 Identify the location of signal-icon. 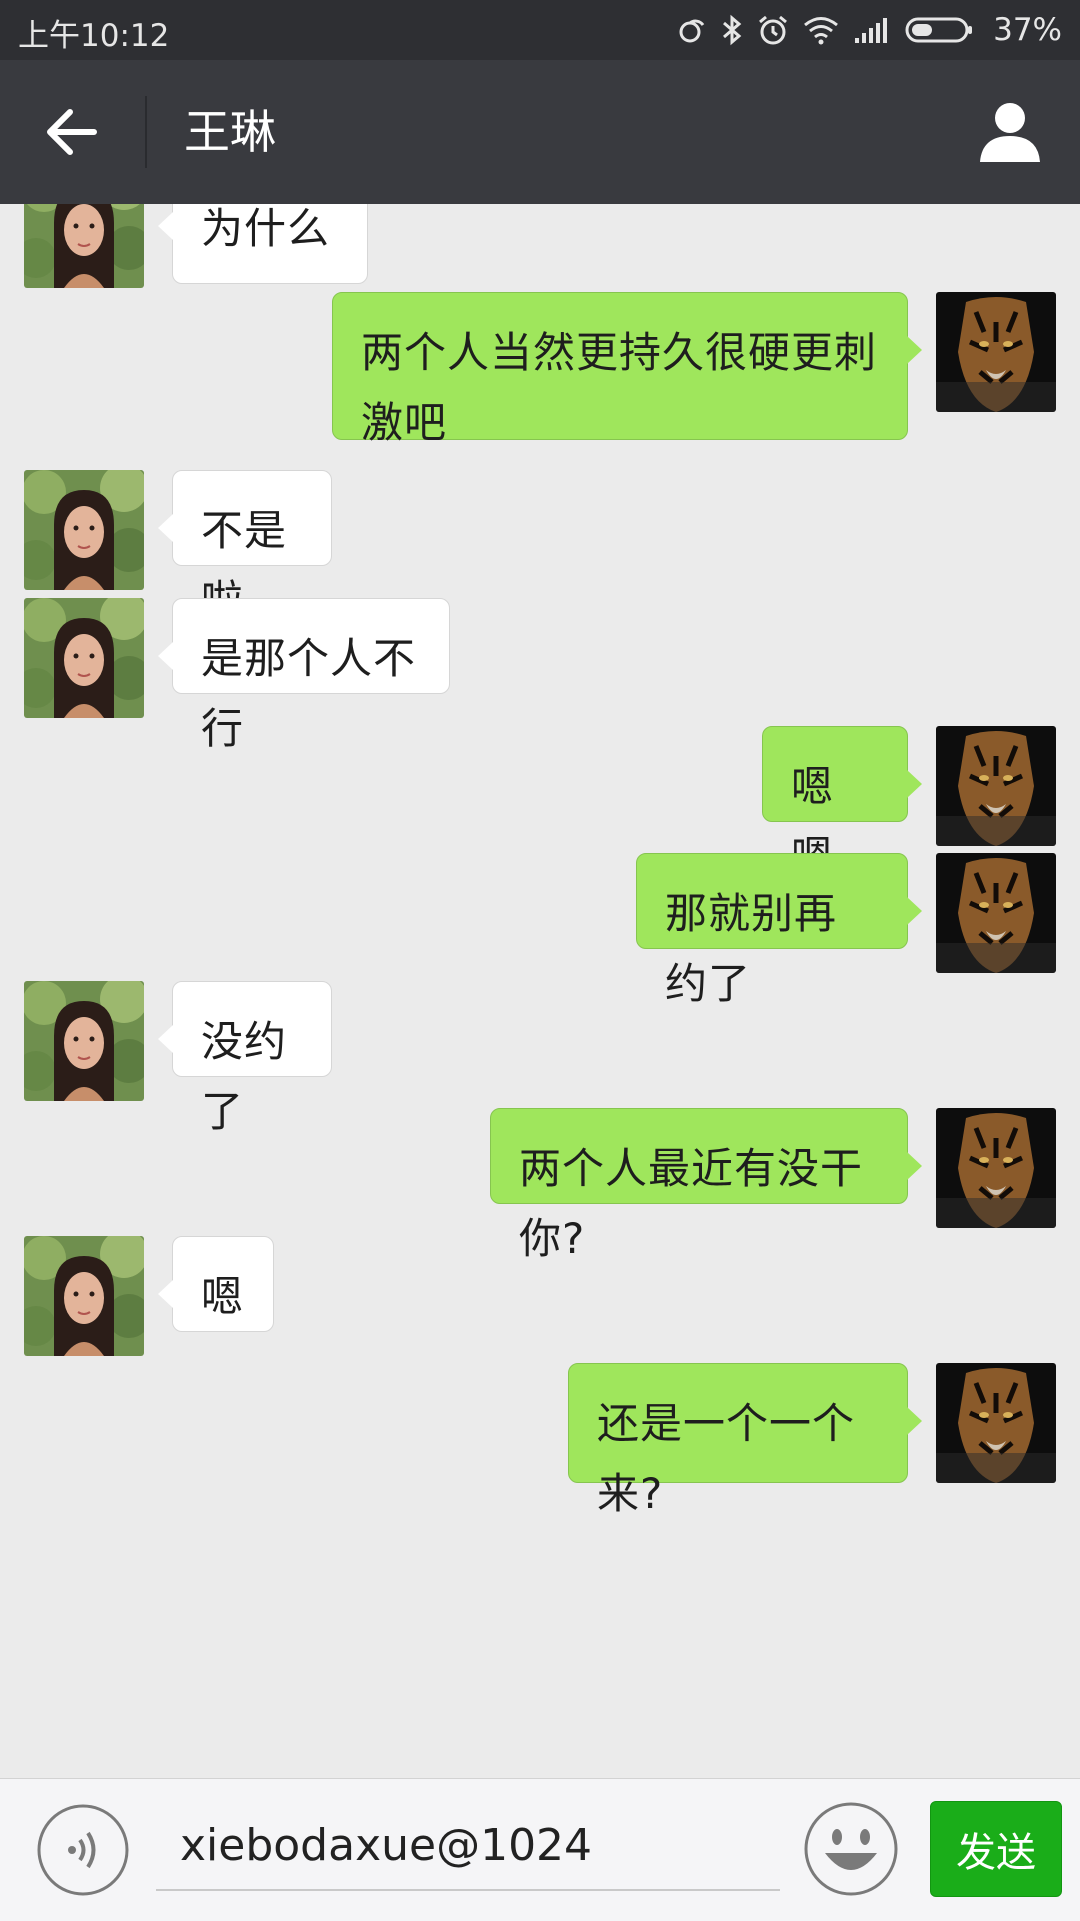
(871, 30).